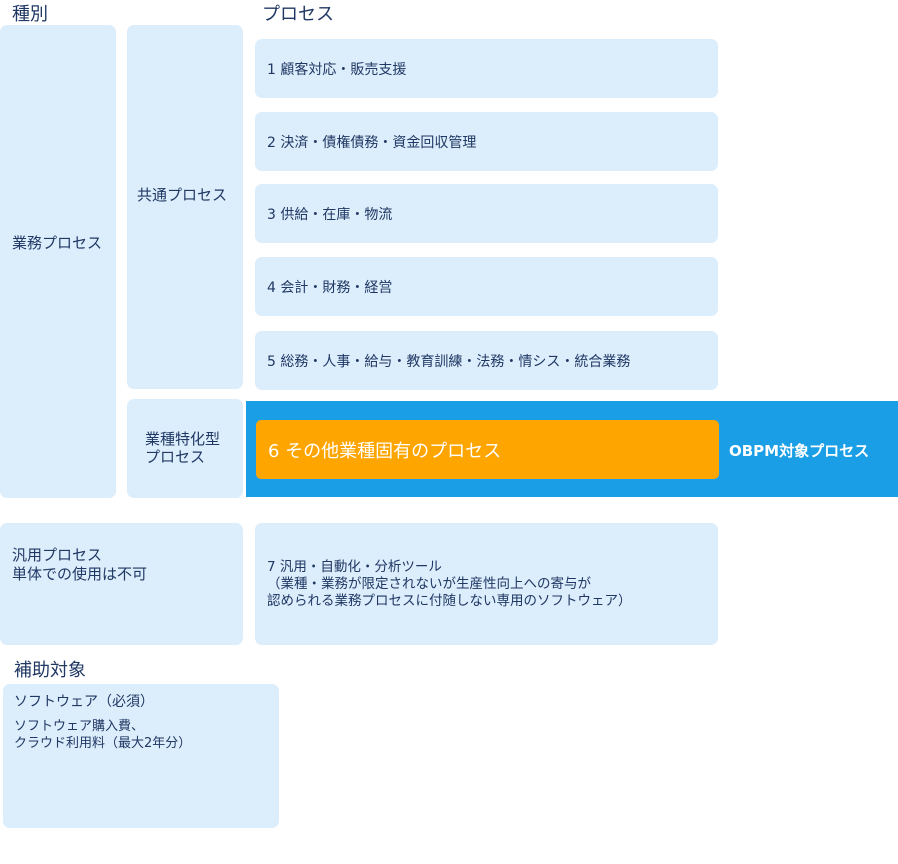 The height and width of the screenshot is (864, 898). What do you see at coordinates (182, 195) in the screenshot?
I see `common-process-label: 共通プロセス` at bounding box center [182, 195].